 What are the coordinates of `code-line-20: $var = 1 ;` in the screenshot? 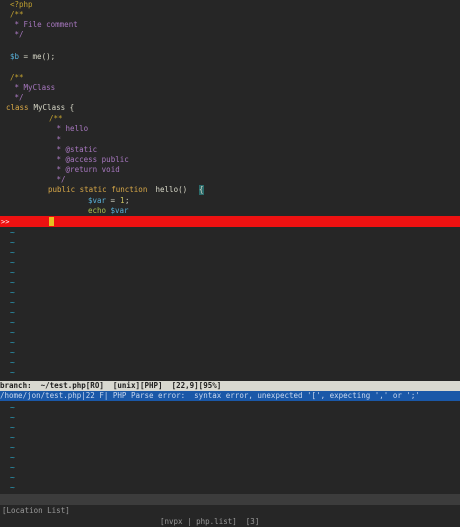 It's located at (230, 201).